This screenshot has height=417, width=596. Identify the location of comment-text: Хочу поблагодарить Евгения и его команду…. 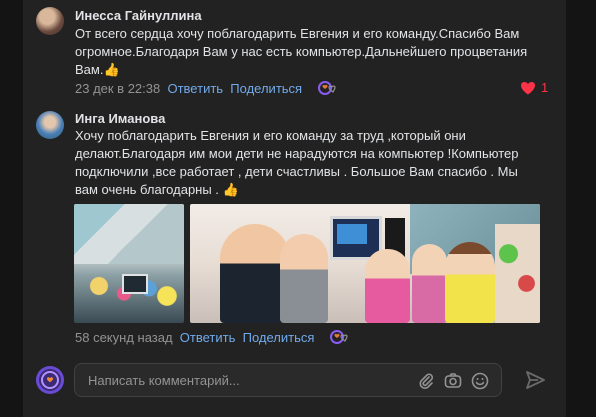
(297, 162).